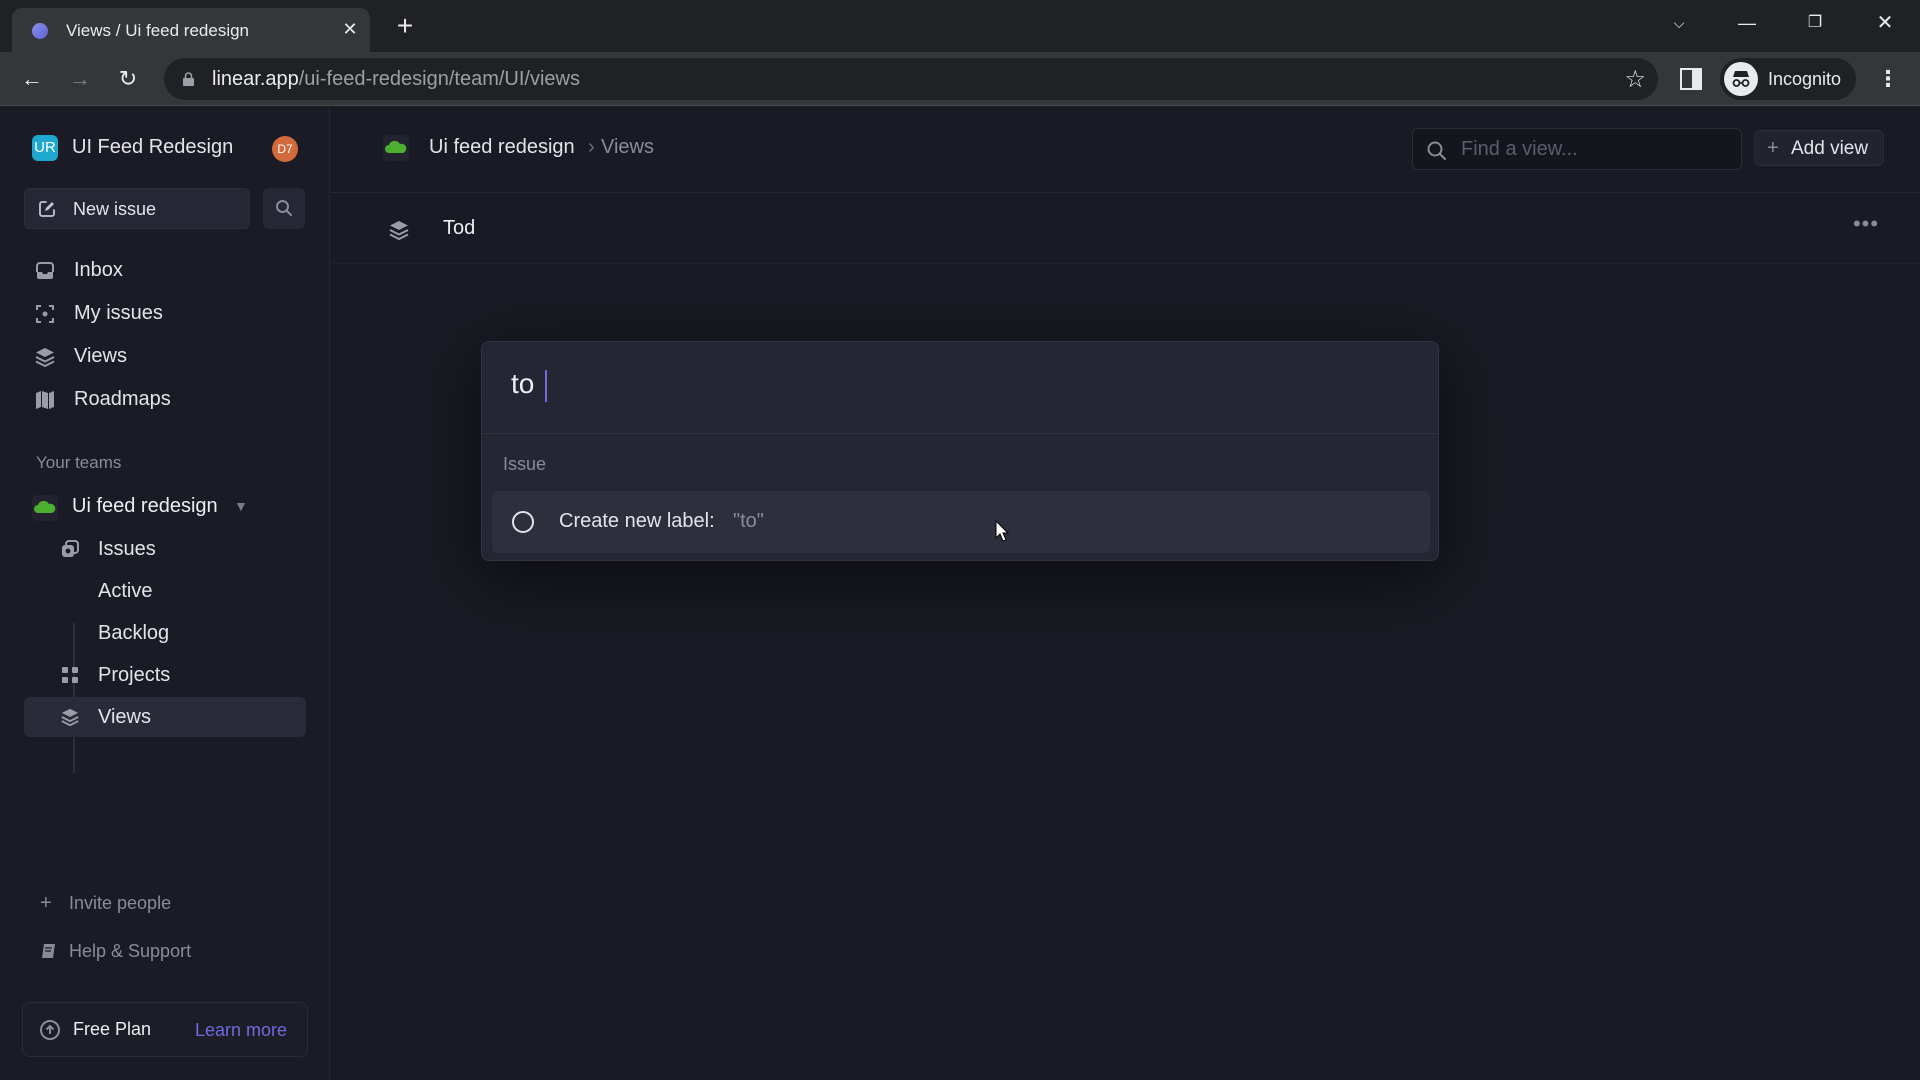  I want to click on back-button: ←, so click(32, 79).